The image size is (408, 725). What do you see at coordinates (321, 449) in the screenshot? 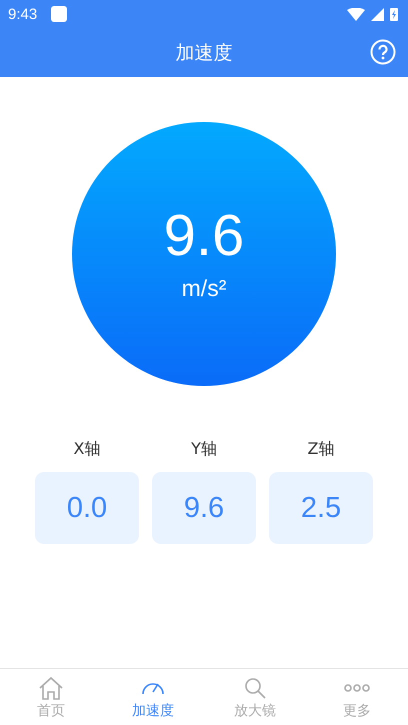
I see `axis-label: Z轴` at bounding box center [321, 449].